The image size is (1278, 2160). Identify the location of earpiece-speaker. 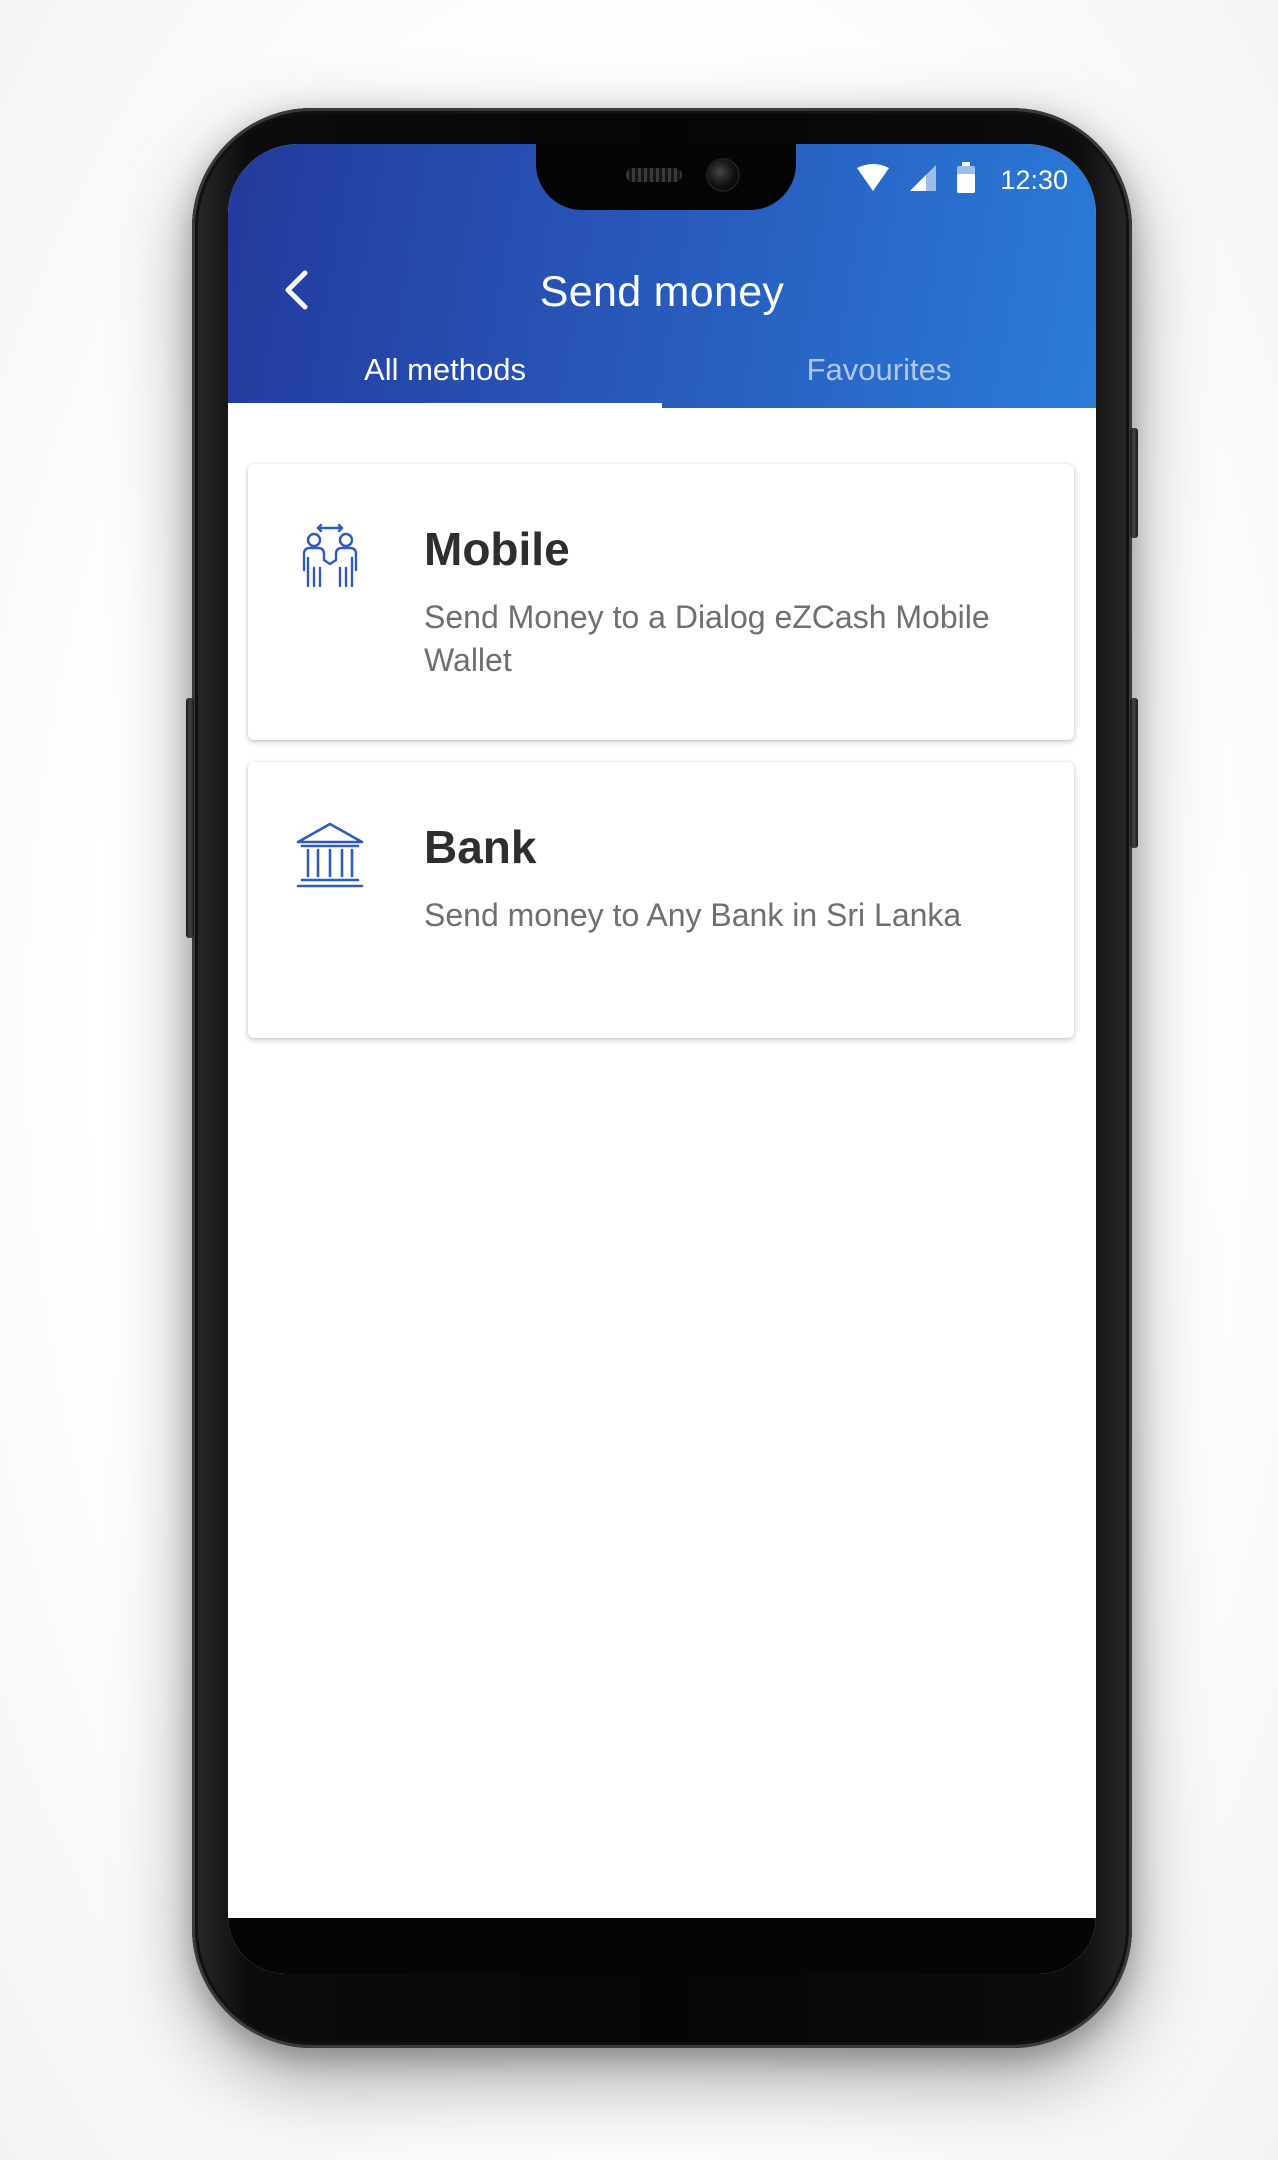
(654, 175).